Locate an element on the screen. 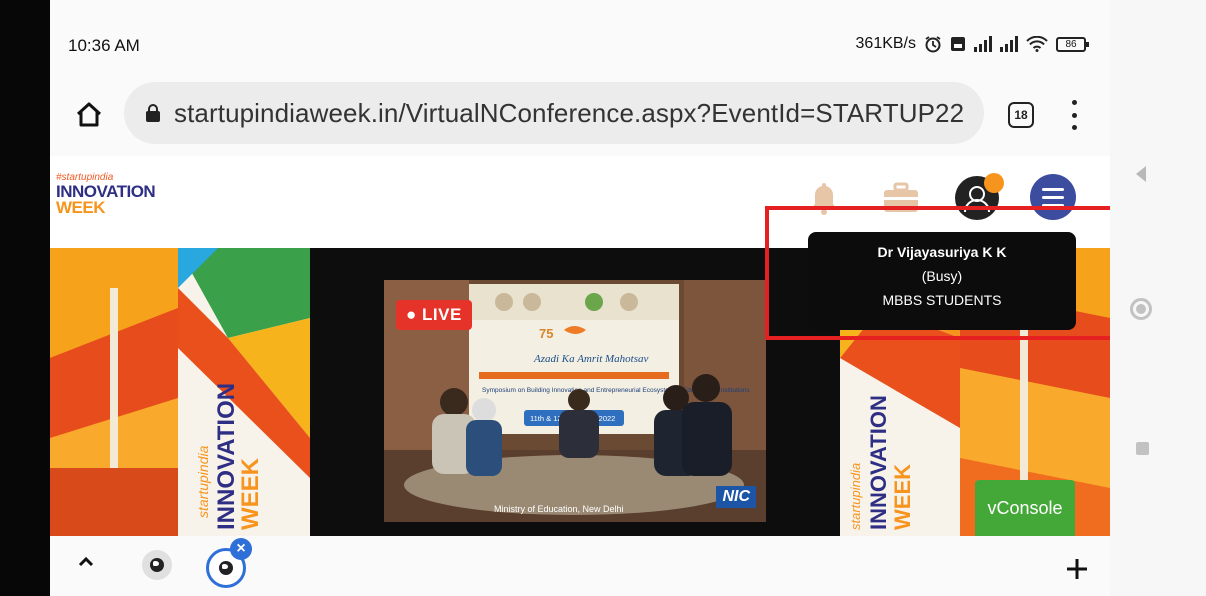  live-label: LIVE is located at coordinates (442, 314).